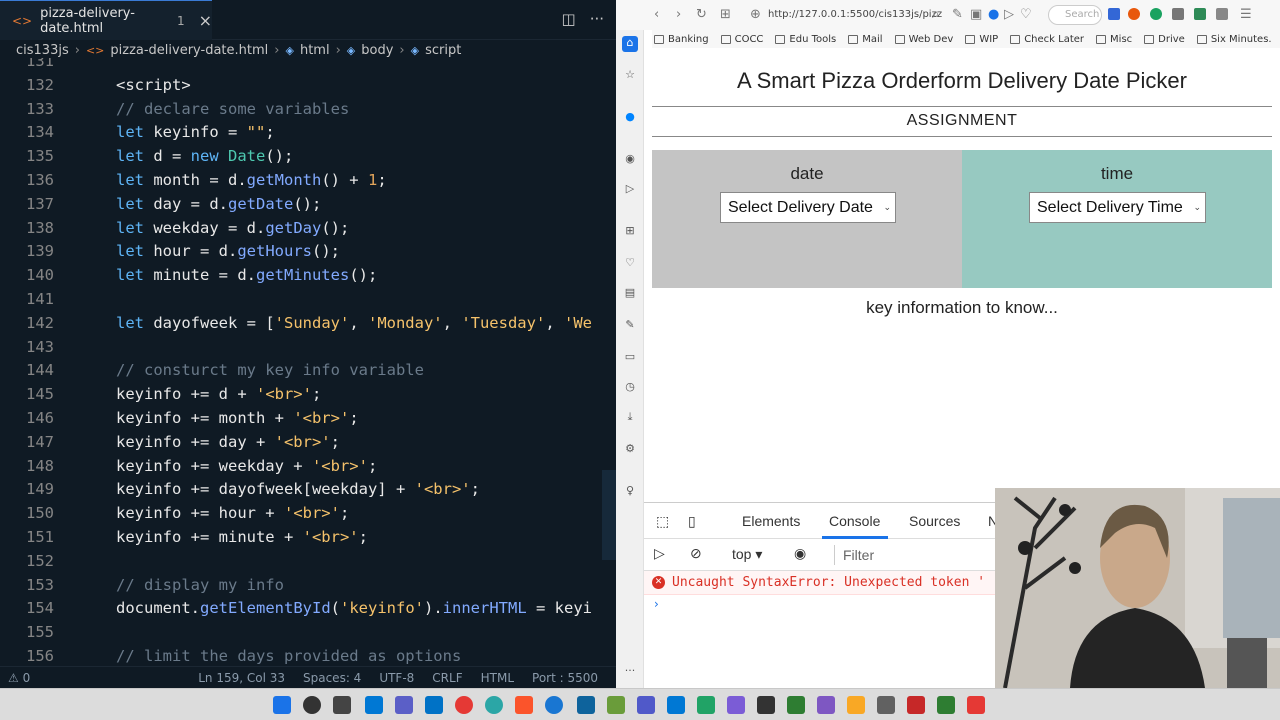  I want to click on console-prompt-icon: ›, so click(656, 604).